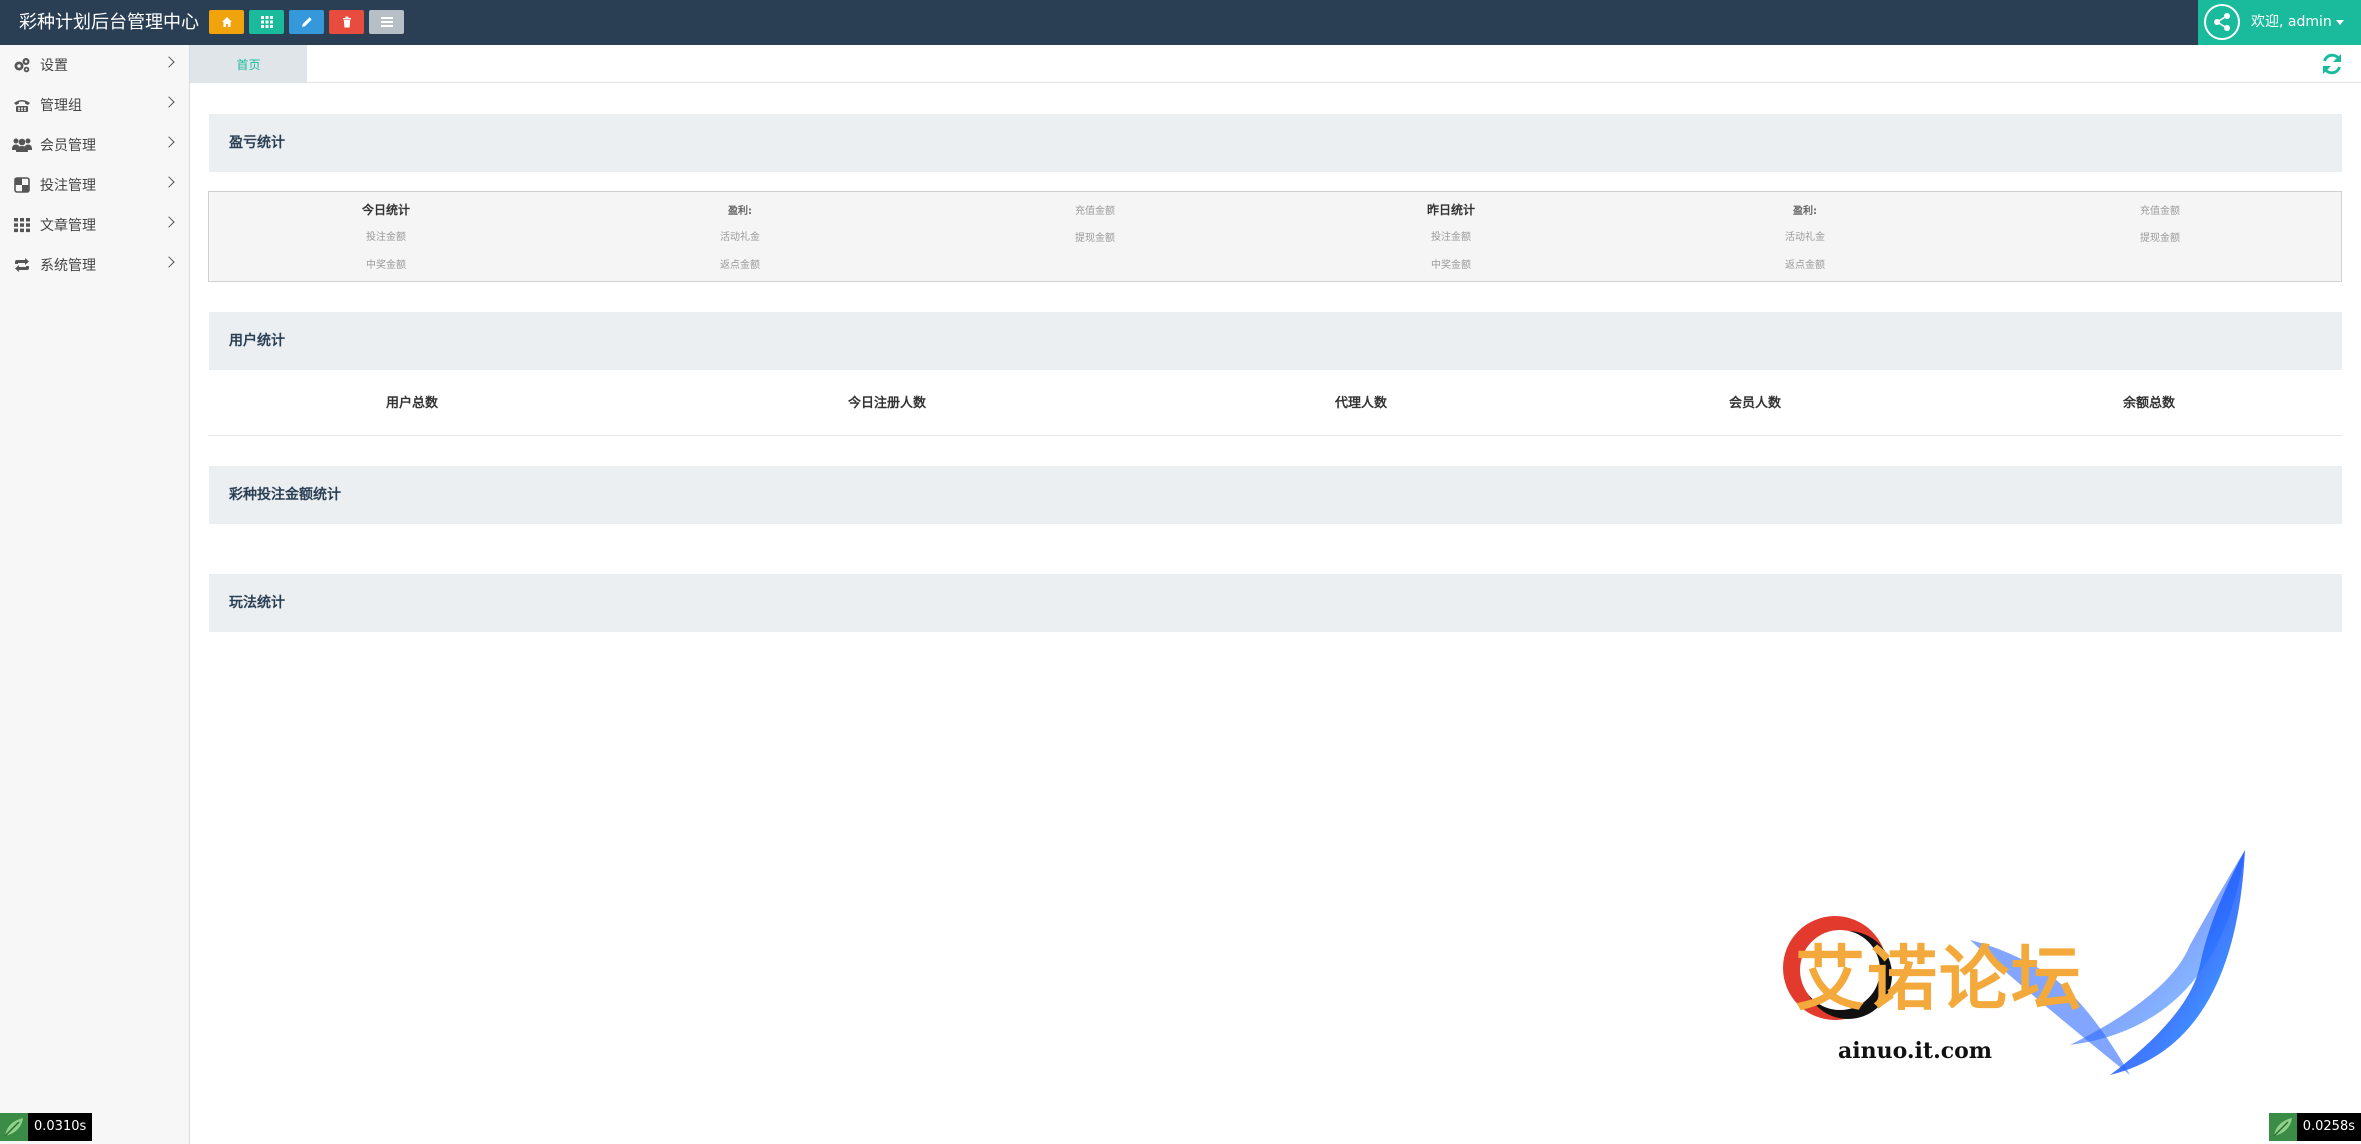 Image resolution: width=2361 pixels, height=1144 pixels. What do you see at coordinates (61, 106) in the screenshot?
I see `sidebar-item-label: 管理组` at bounding box center [61, 106].